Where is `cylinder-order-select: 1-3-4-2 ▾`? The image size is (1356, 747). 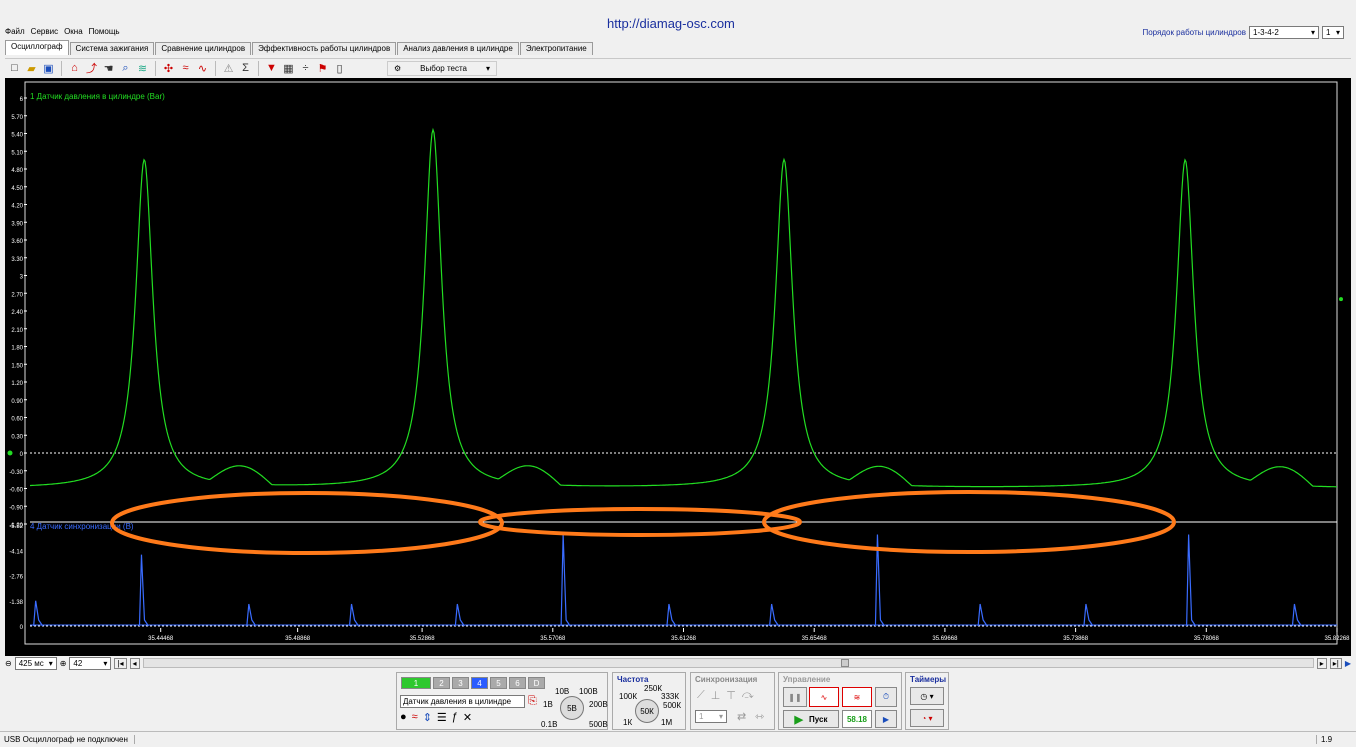 cylinder-order-select: 1-3-4-2 ▾ is located at coordinates (1284, 32).